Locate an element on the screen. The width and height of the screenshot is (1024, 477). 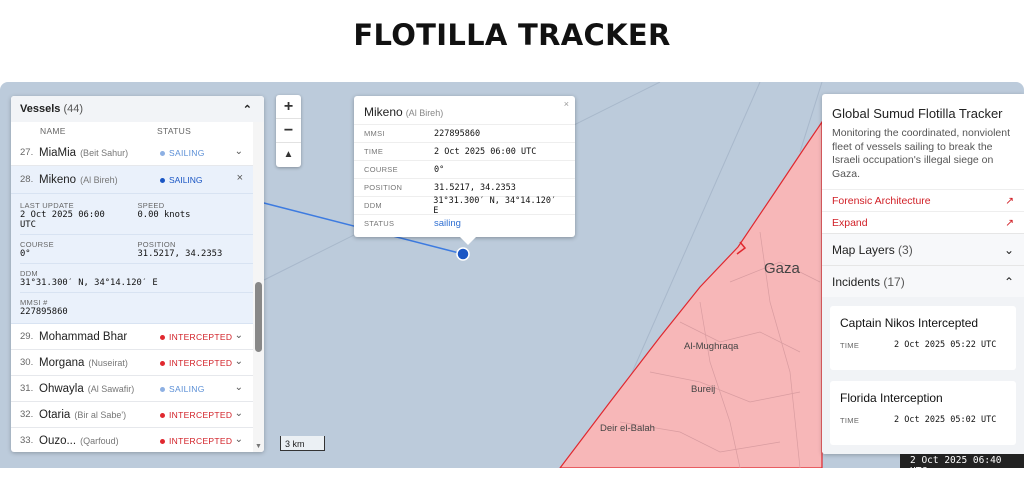
col-status: STATUS is located at coordinates (174, 131).